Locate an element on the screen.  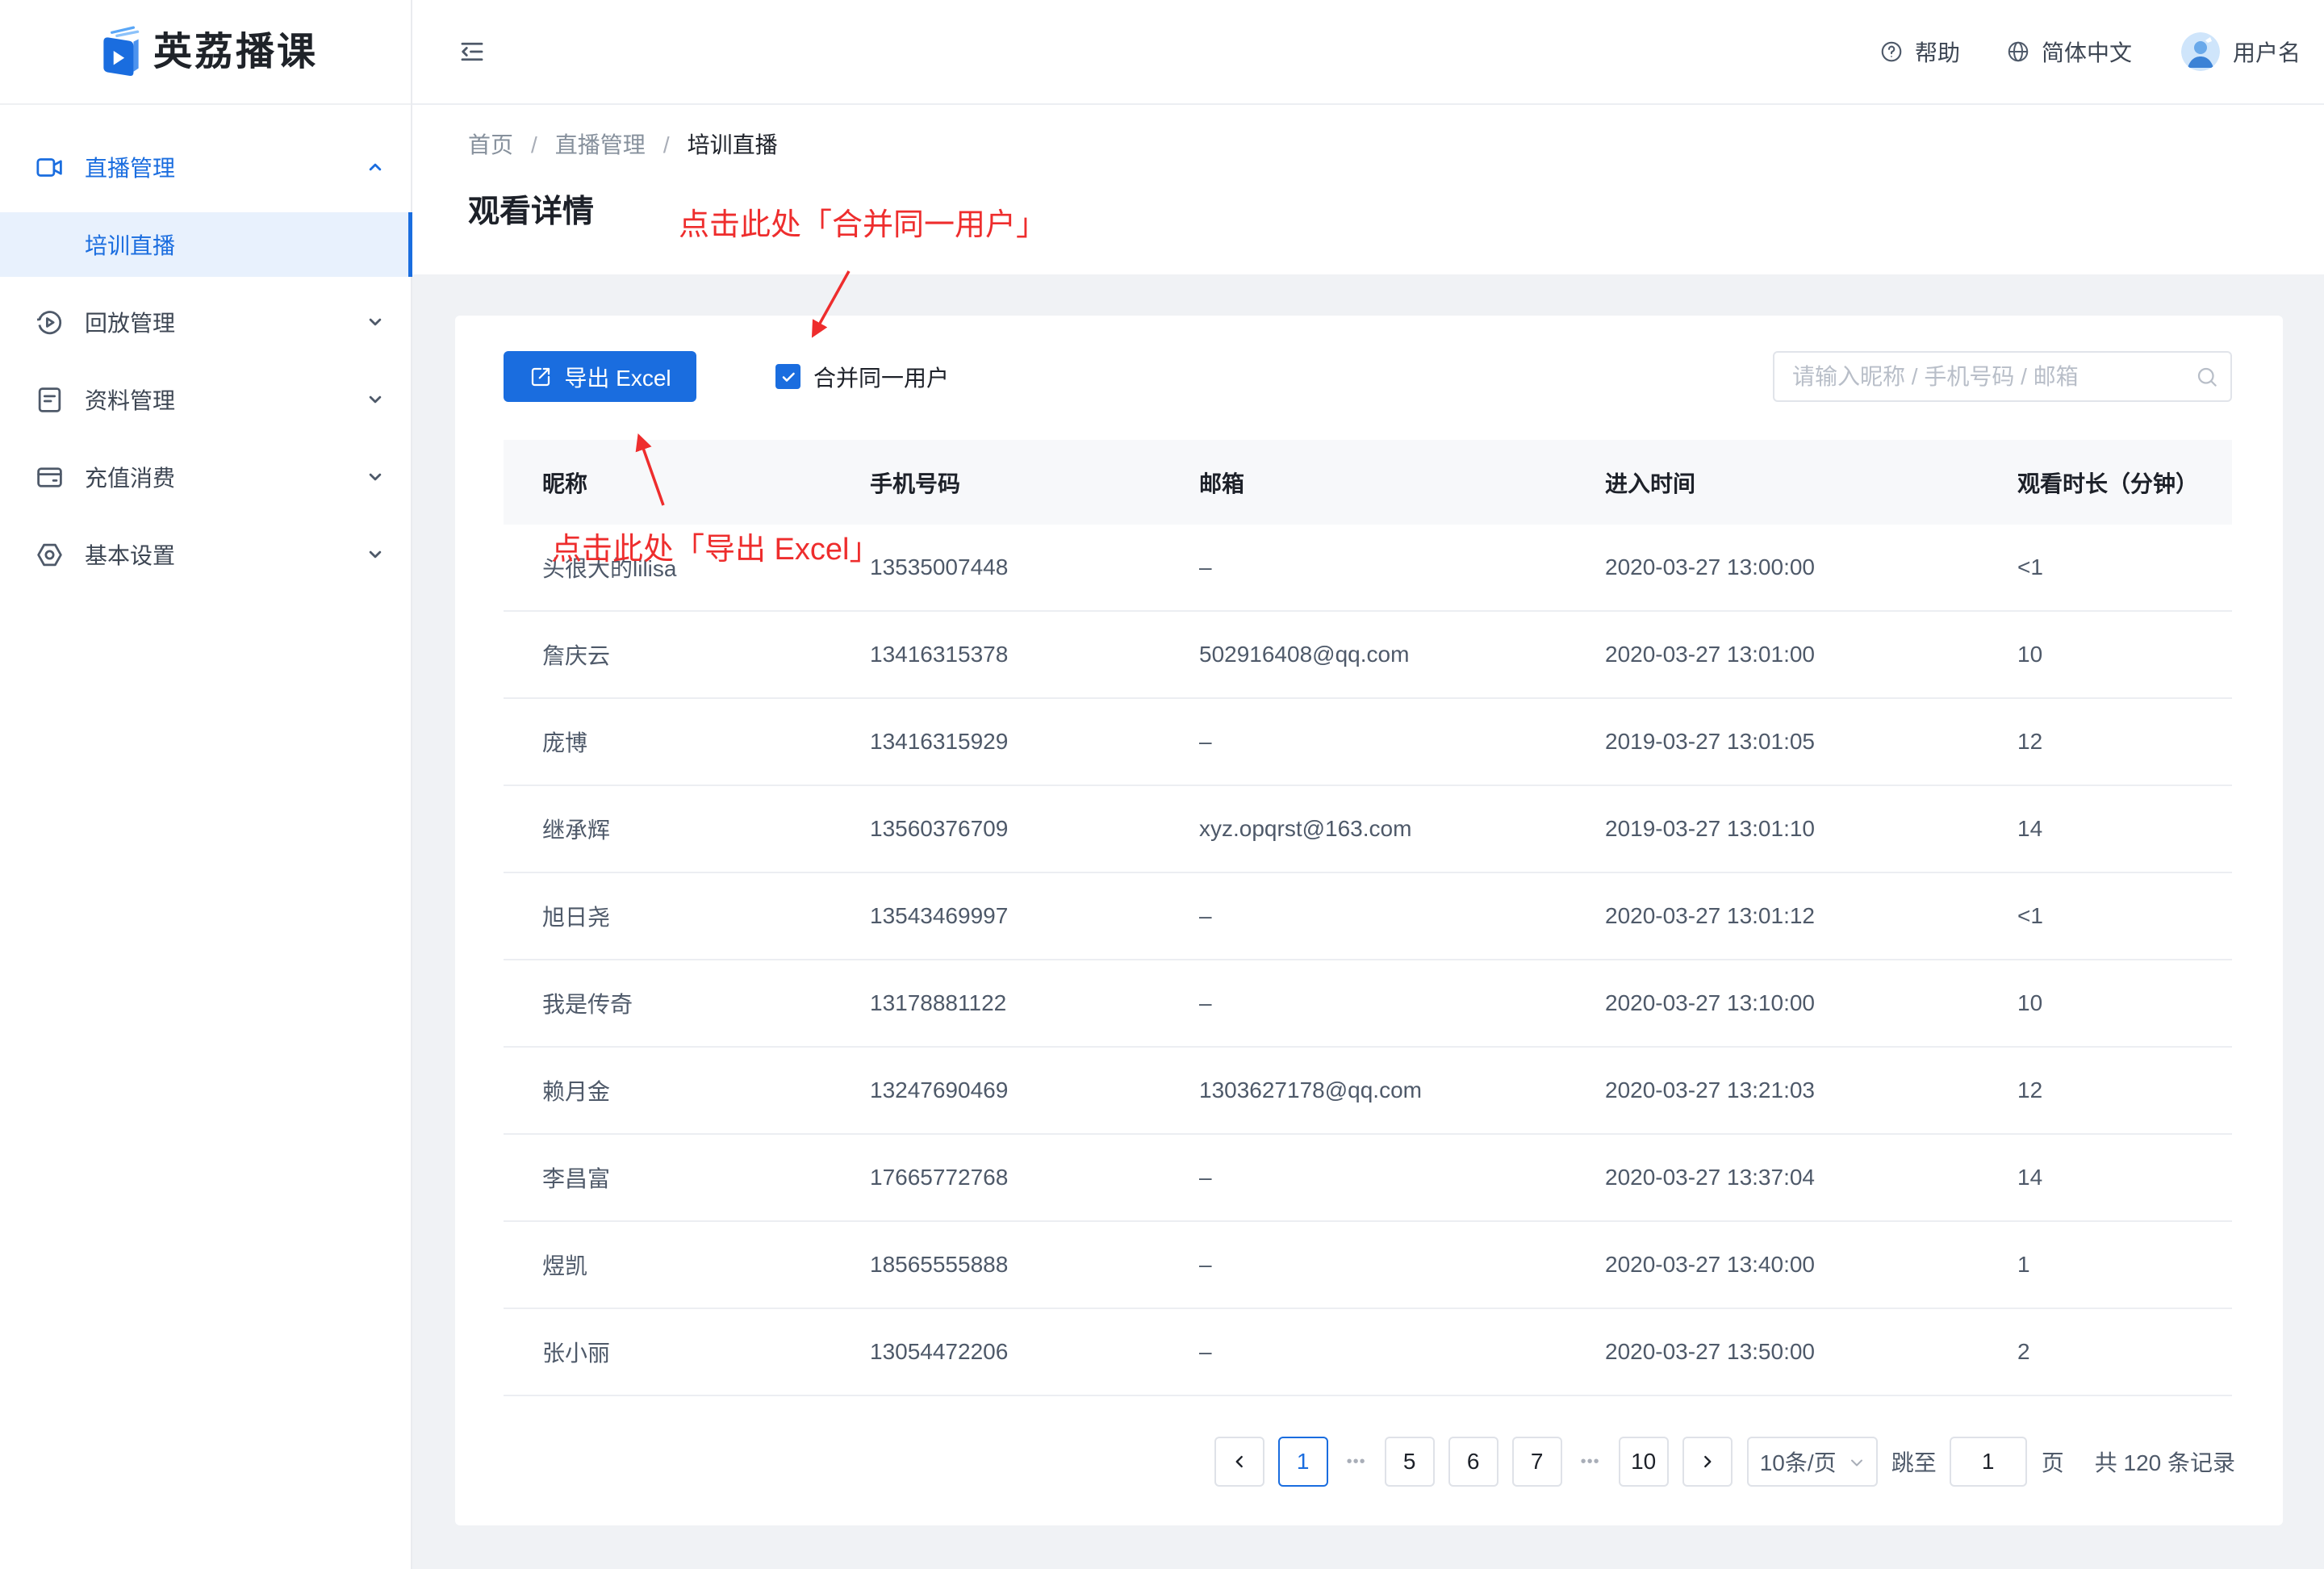
check-icon is located at coordinates (788, 377).